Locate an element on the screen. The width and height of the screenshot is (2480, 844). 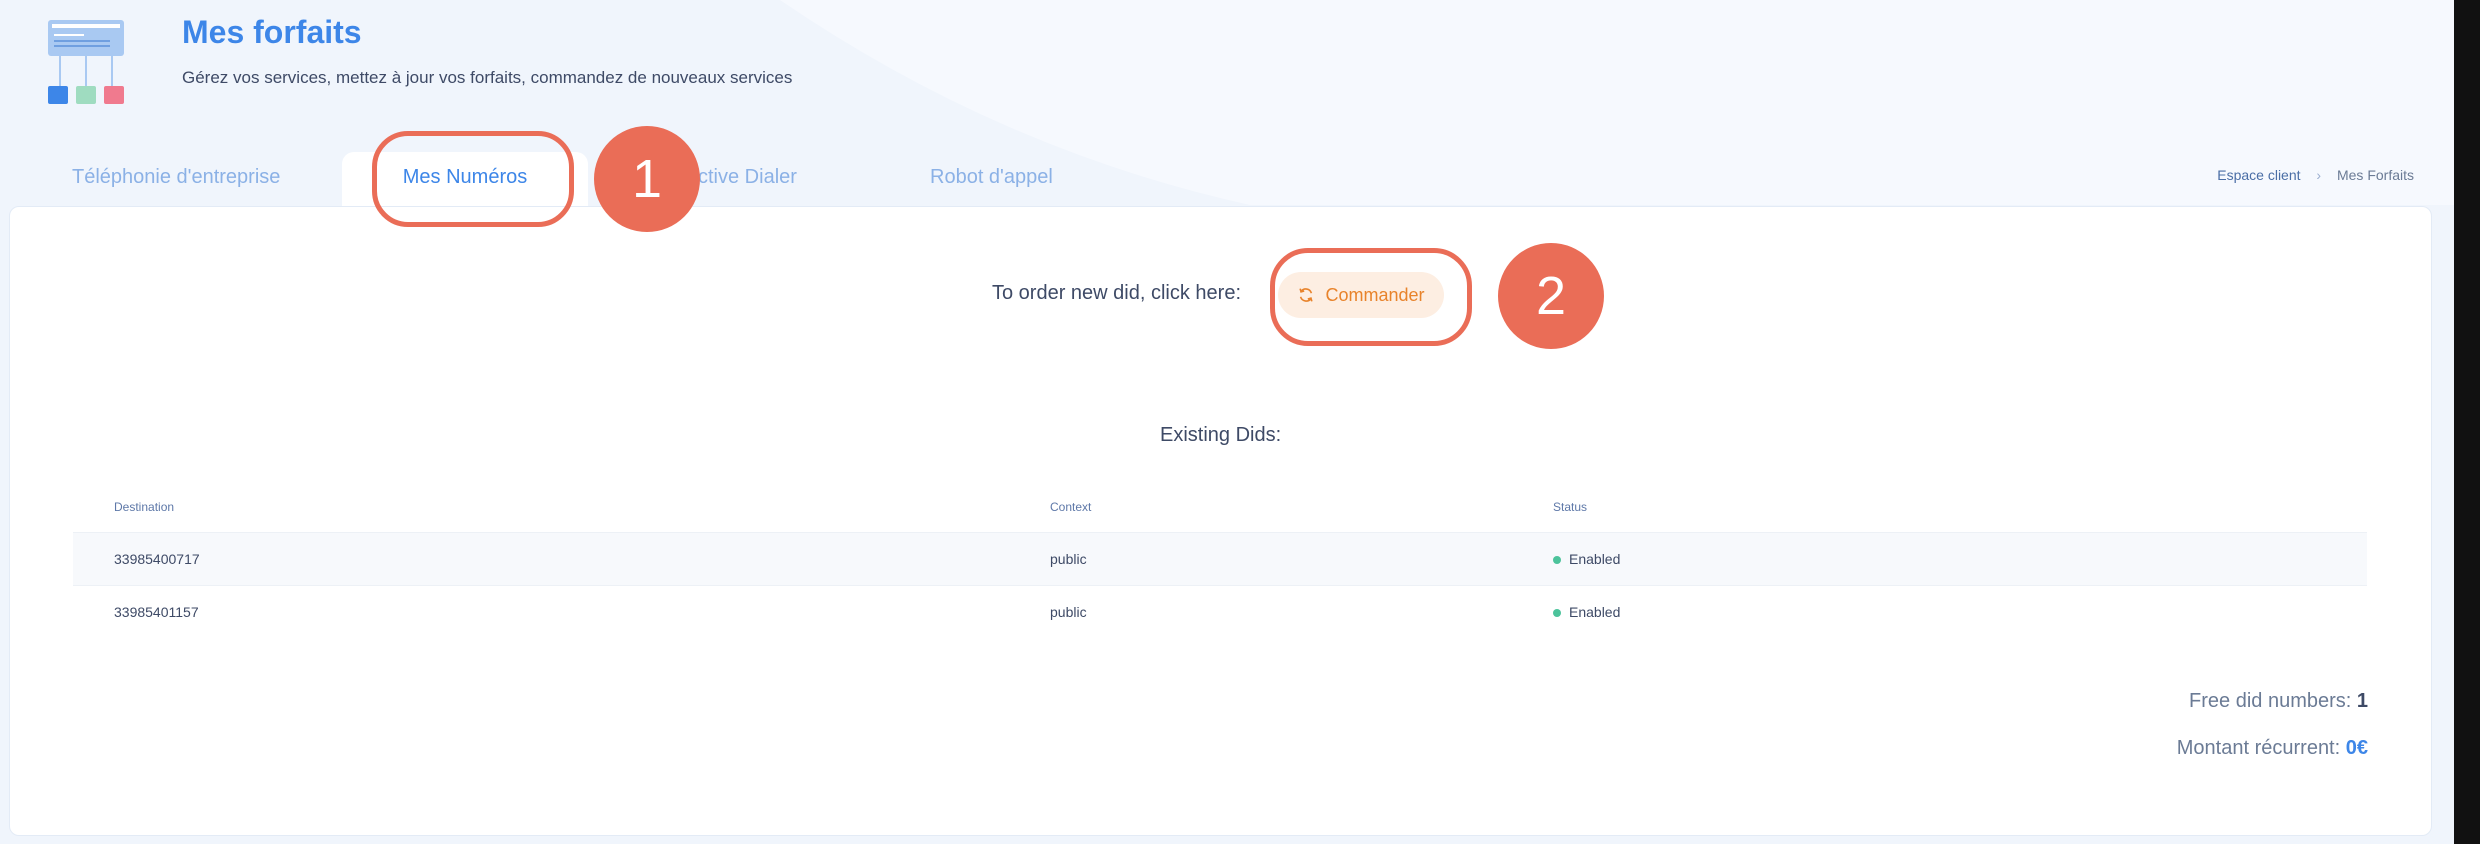
recurring-amount-summary: Montant récurrent: 0€ is located at coordinates (2272, 748).